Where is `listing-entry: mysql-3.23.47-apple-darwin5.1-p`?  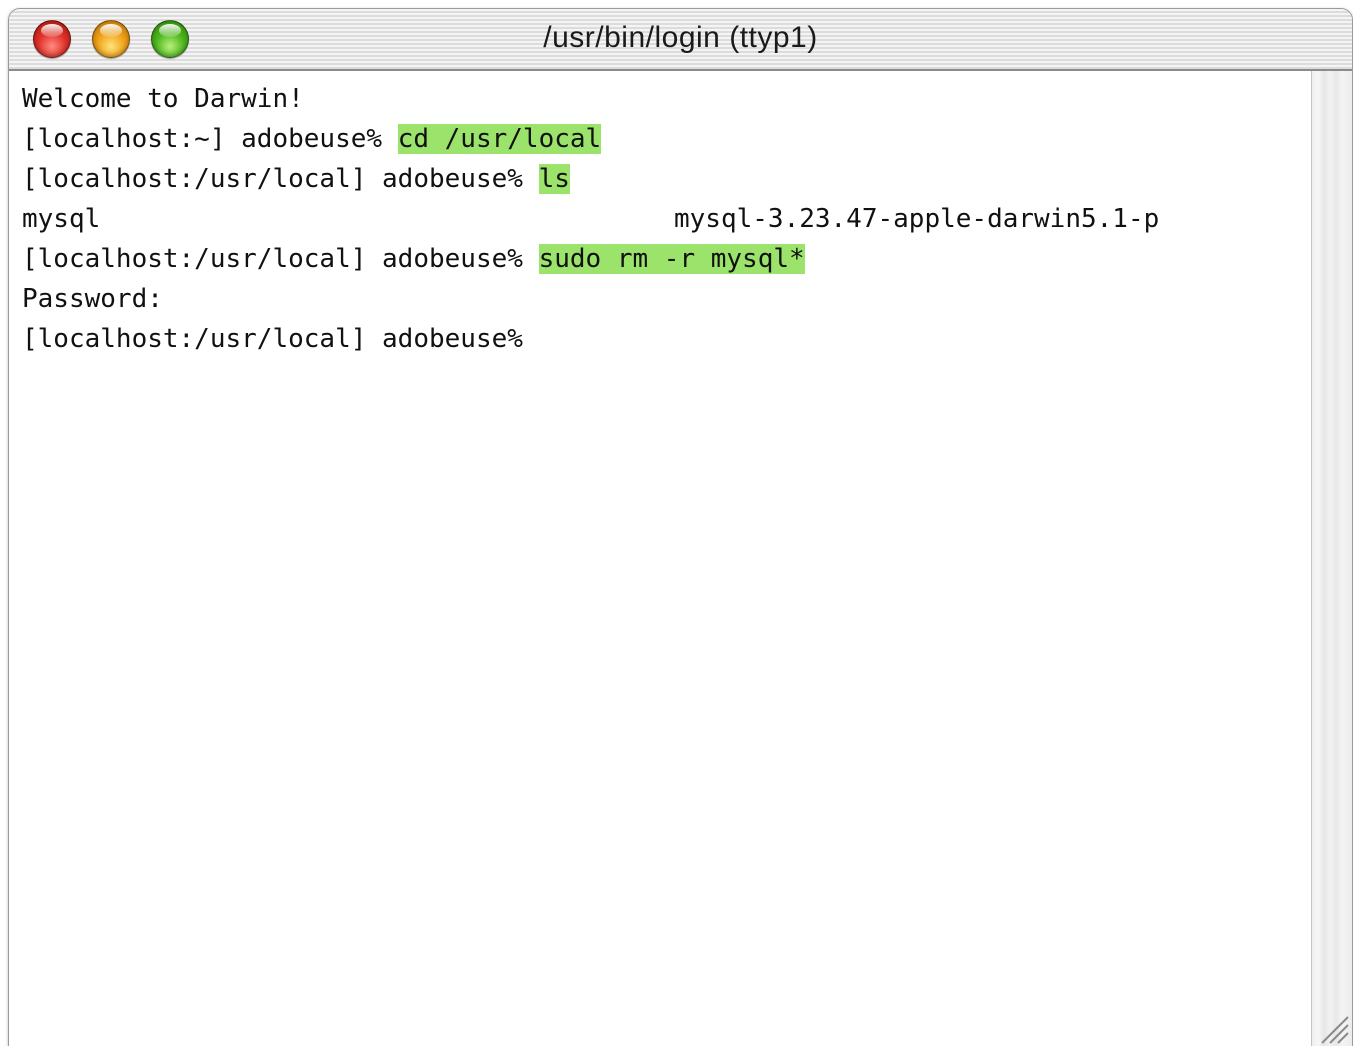
listing-entry: mysql-3.23.47-apple-darwin5.1-p is located at coordinates (917, 219).